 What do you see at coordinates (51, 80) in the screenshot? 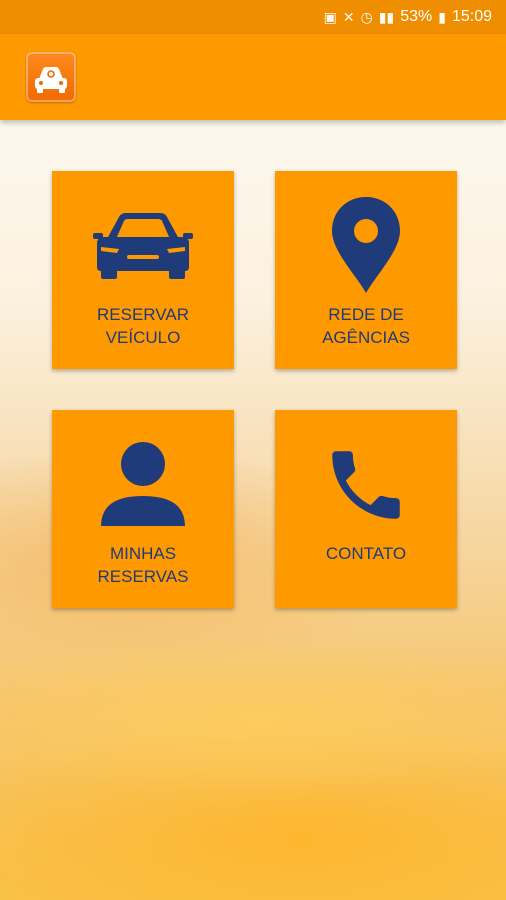
I see `car-logo-icon` at bounding box center [51, 80].